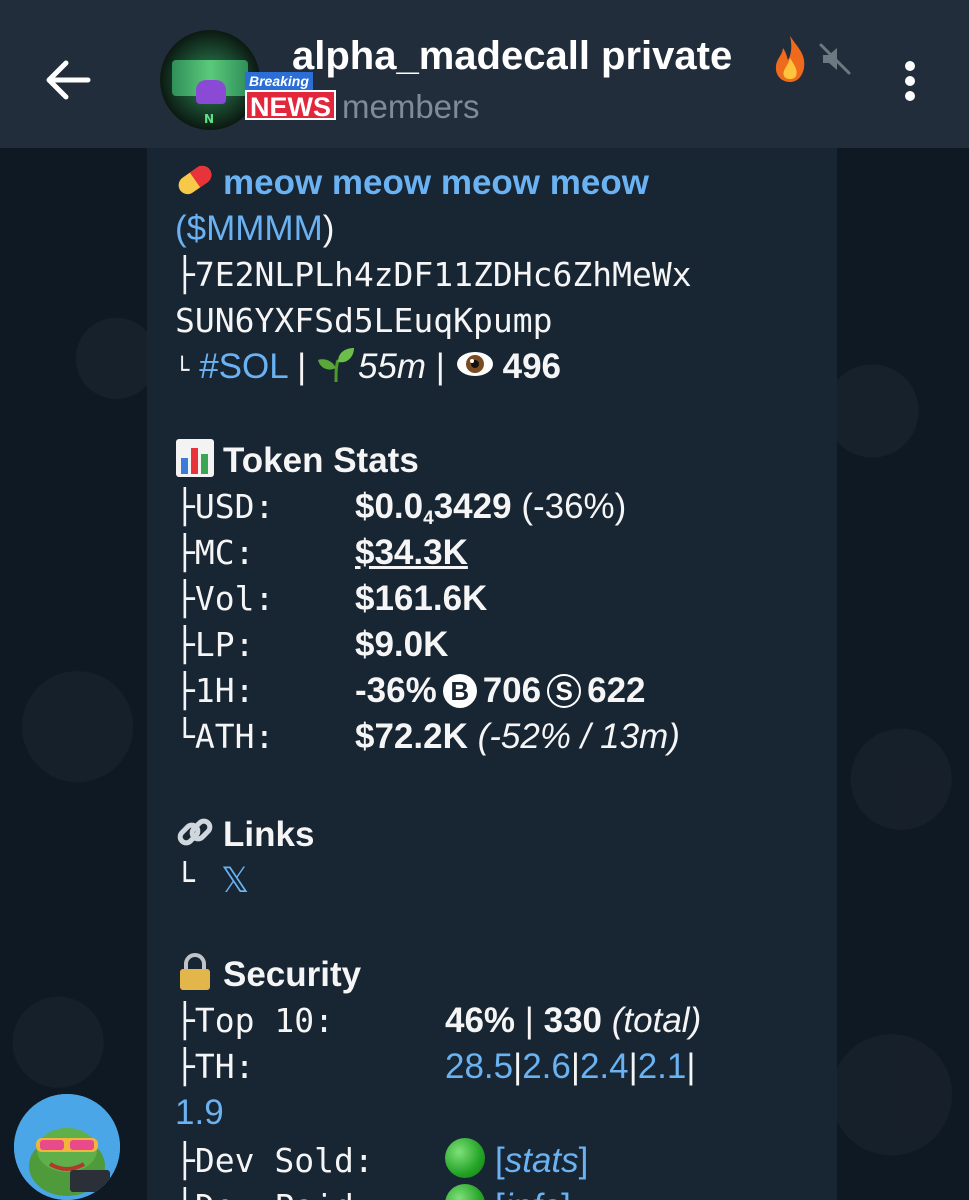  I want to click on token-name-row: meow meow meow meow, so click(412, 183).